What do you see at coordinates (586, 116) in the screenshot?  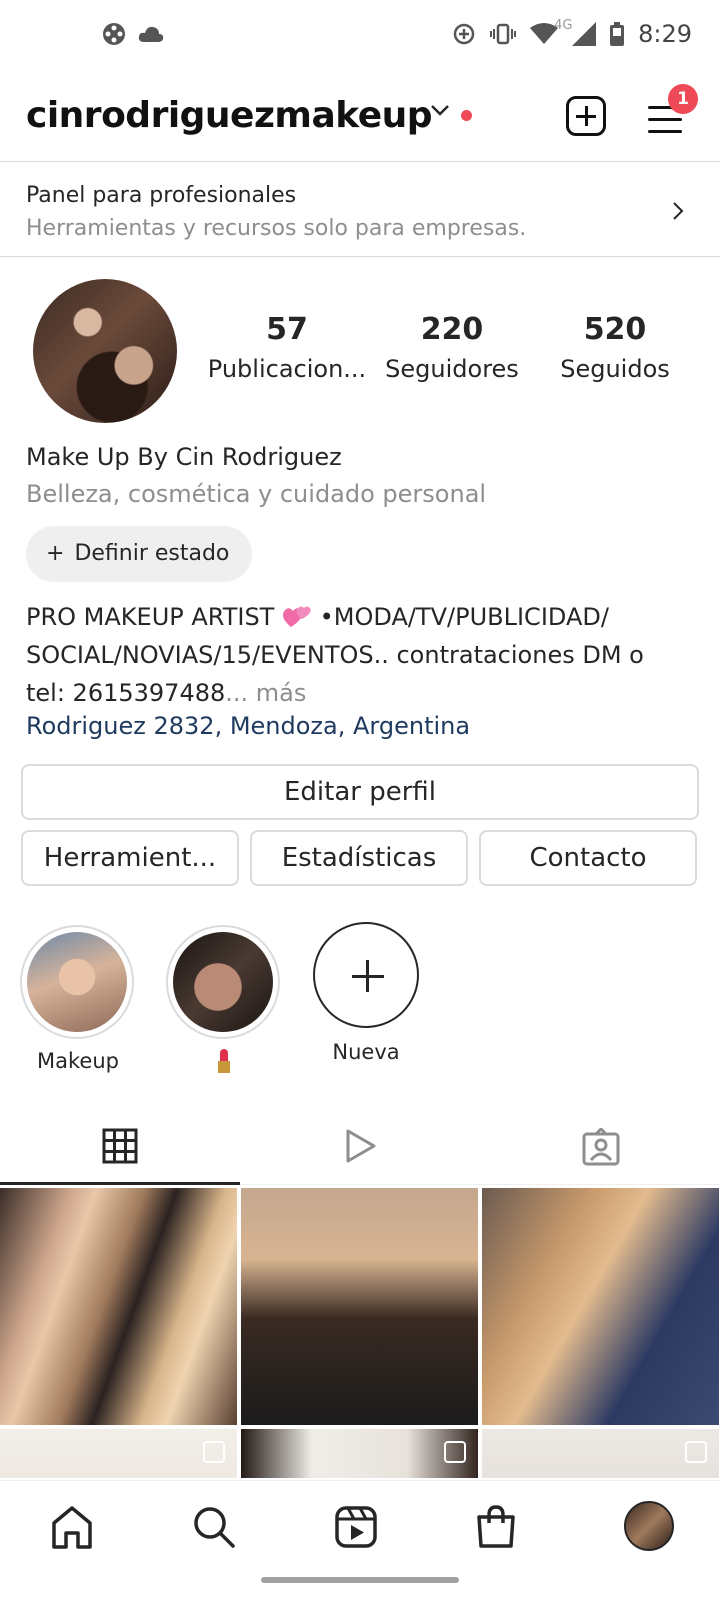 I see `create-button` at bounding box center [586, 116].